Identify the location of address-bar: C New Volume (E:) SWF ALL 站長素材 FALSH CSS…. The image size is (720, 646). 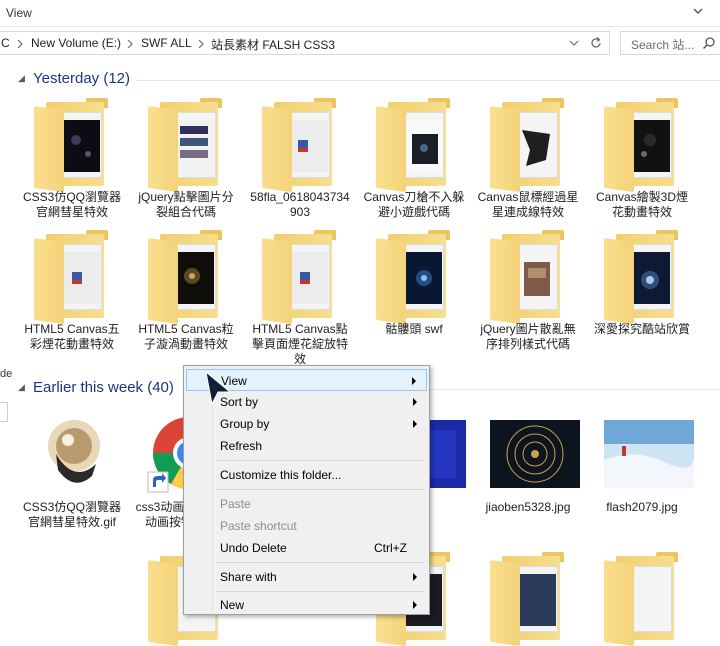
(305, 43).